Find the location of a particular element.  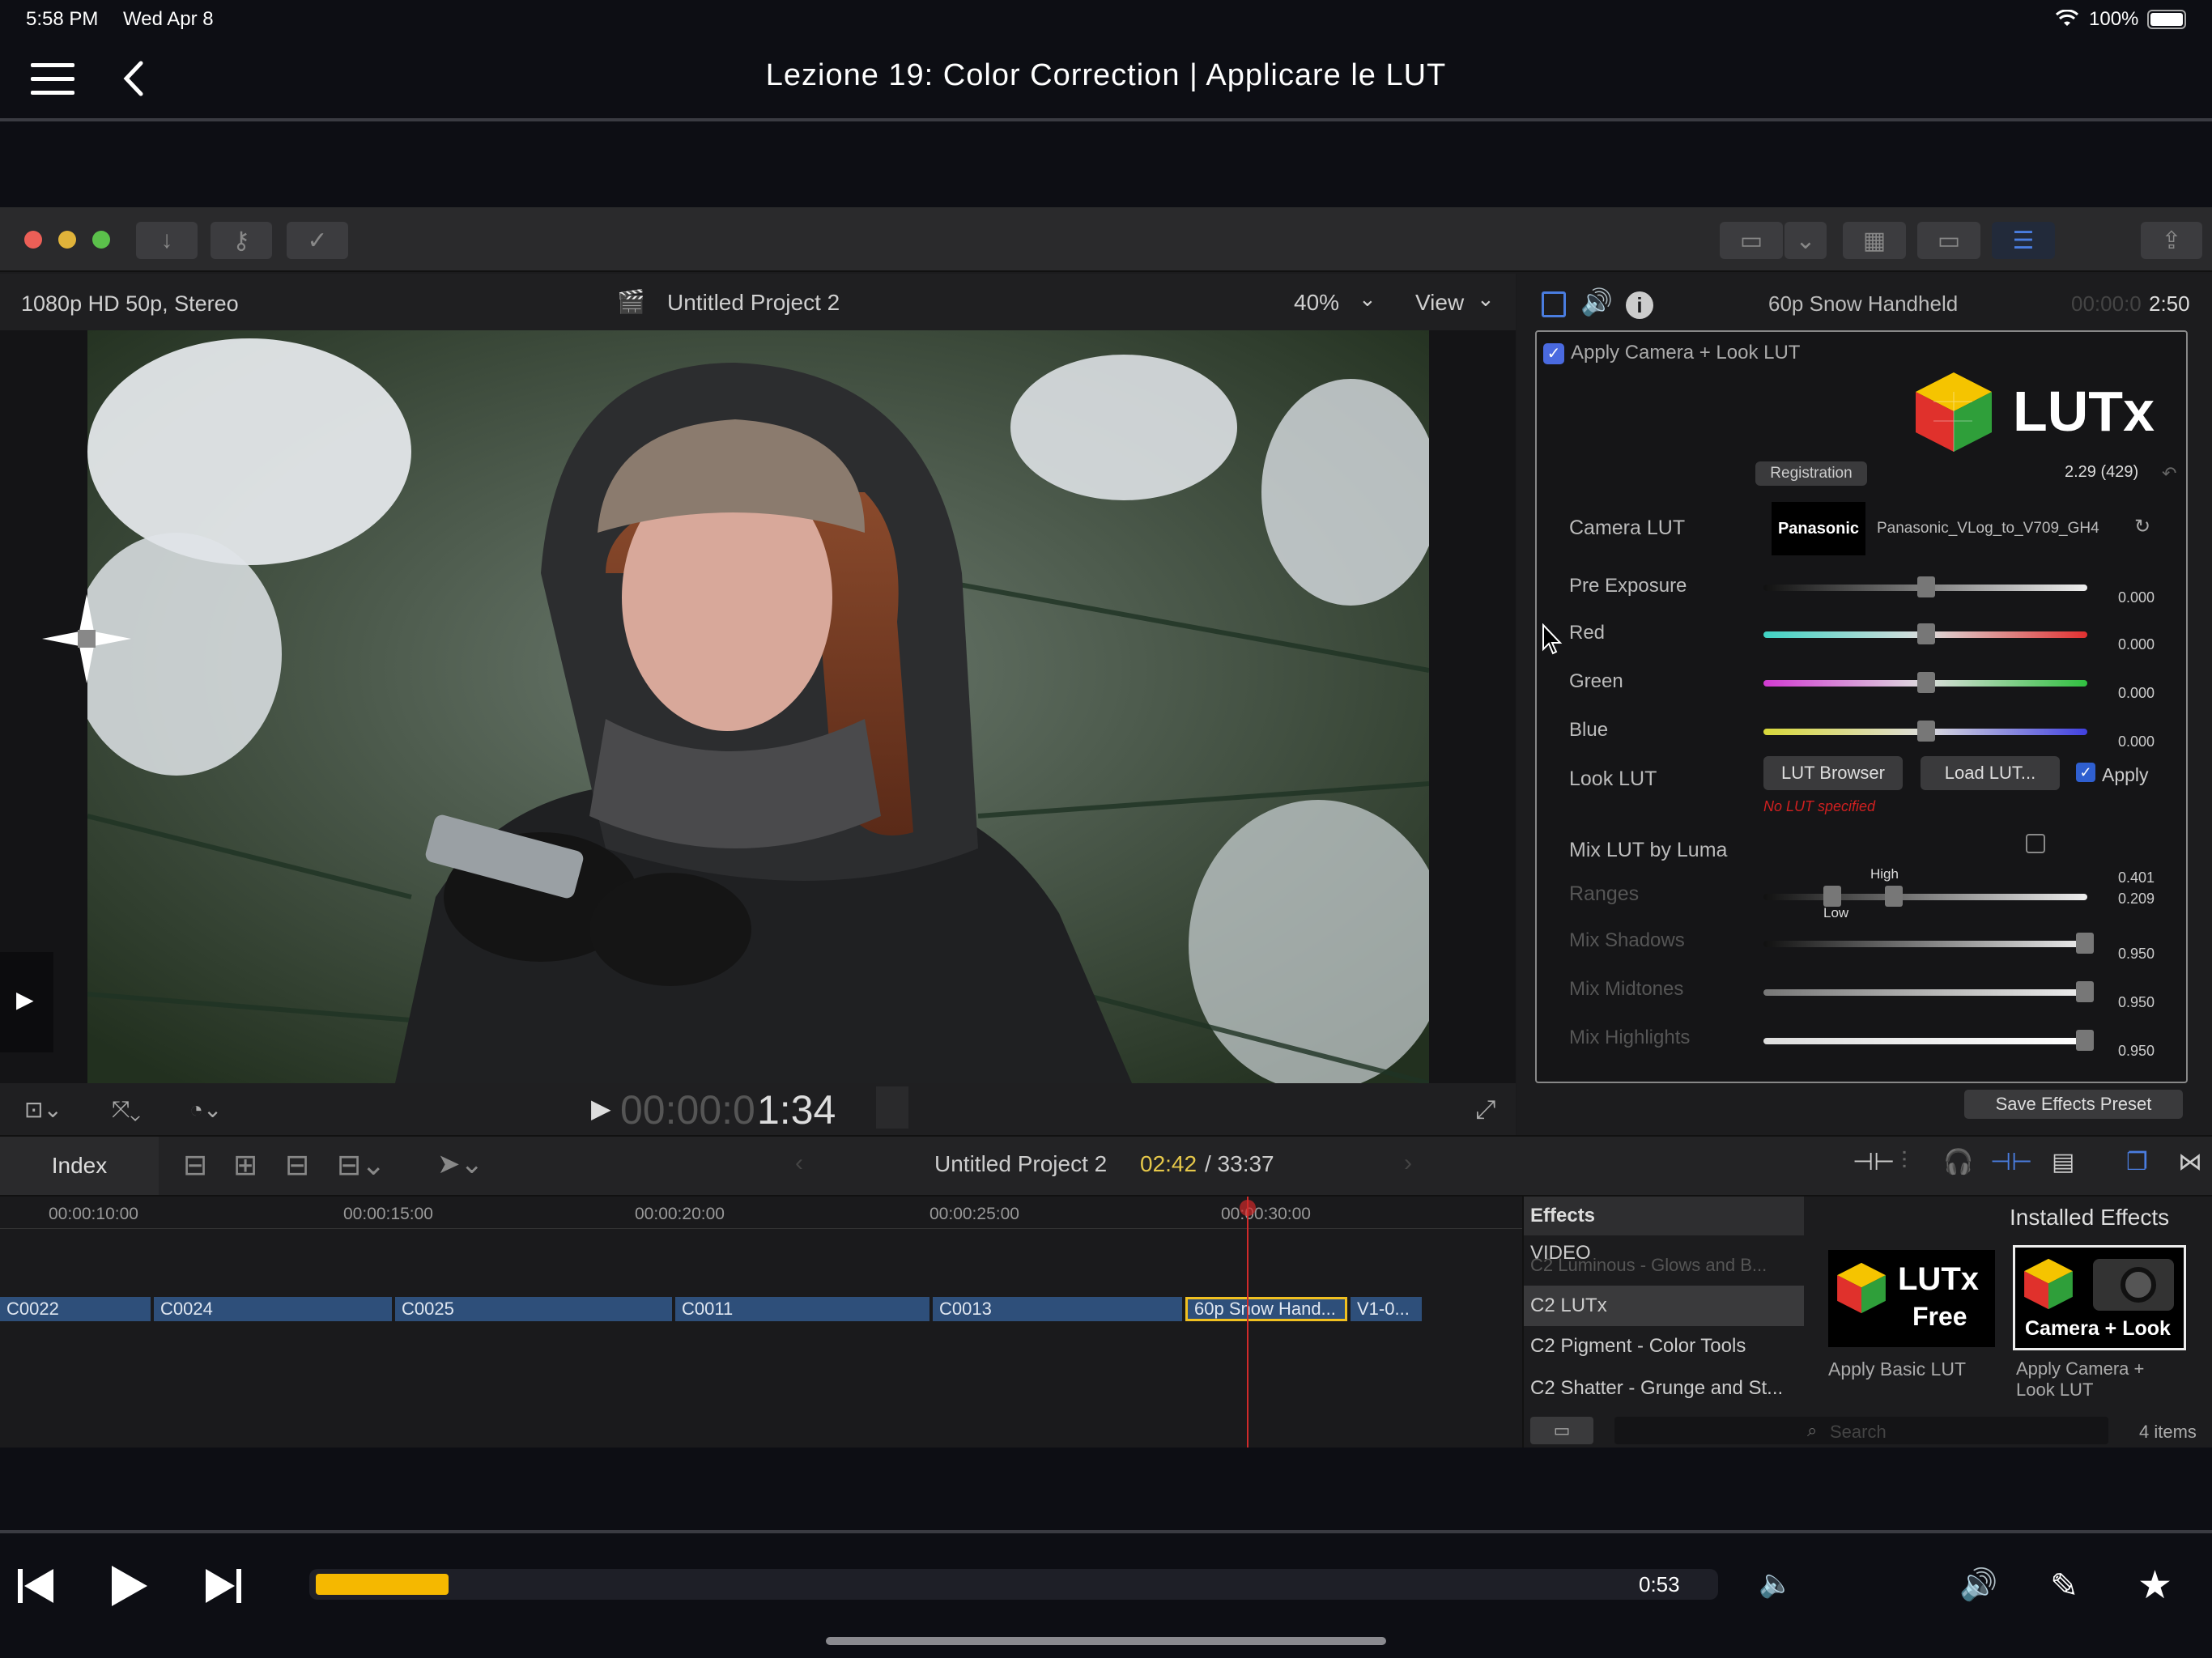

timeline-clip: C0011 is located at coordinates (803, 1309).